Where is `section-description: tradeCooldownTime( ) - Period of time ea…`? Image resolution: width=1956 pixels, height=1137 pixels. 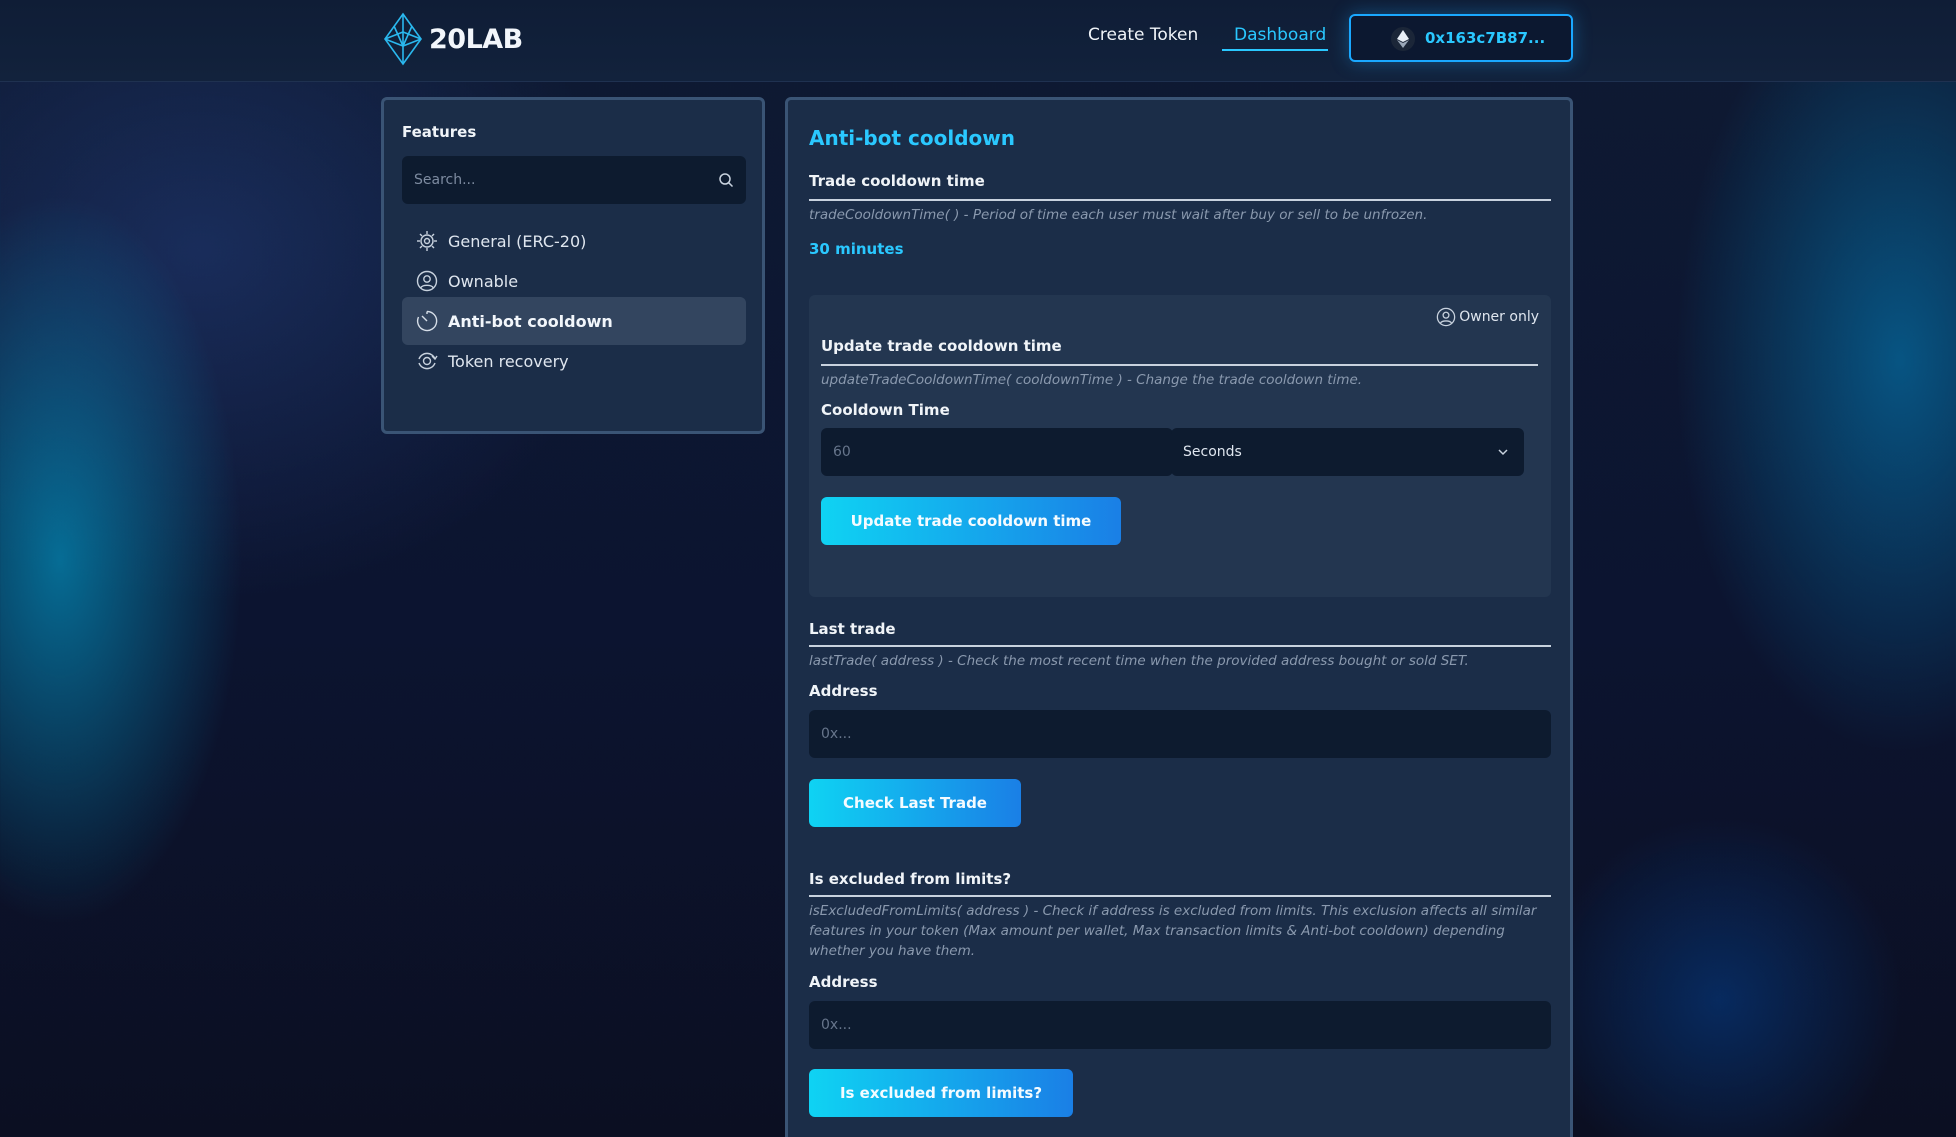
section-description: tradeCooldownTime( ) - Period of time ea… is located at coordinates (1118, 215).